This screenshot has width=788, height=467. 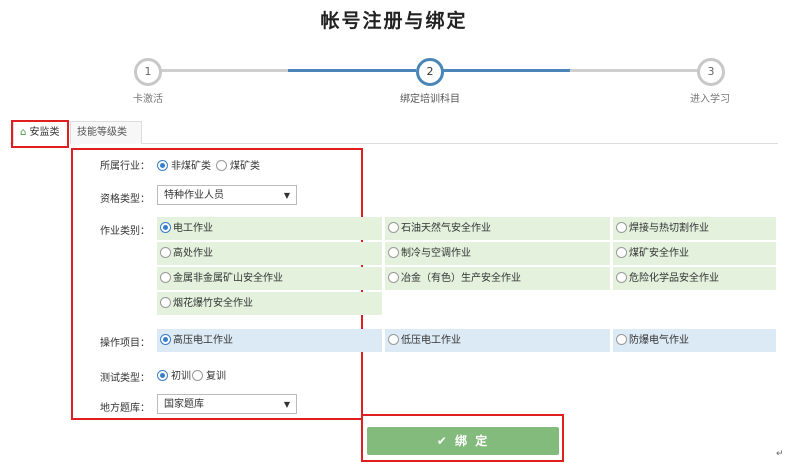 What do you see at coordinates (203, 340) in the screenshot?
I see `operation-option-label: 高压电工作业` at bounding box center [203, 340].